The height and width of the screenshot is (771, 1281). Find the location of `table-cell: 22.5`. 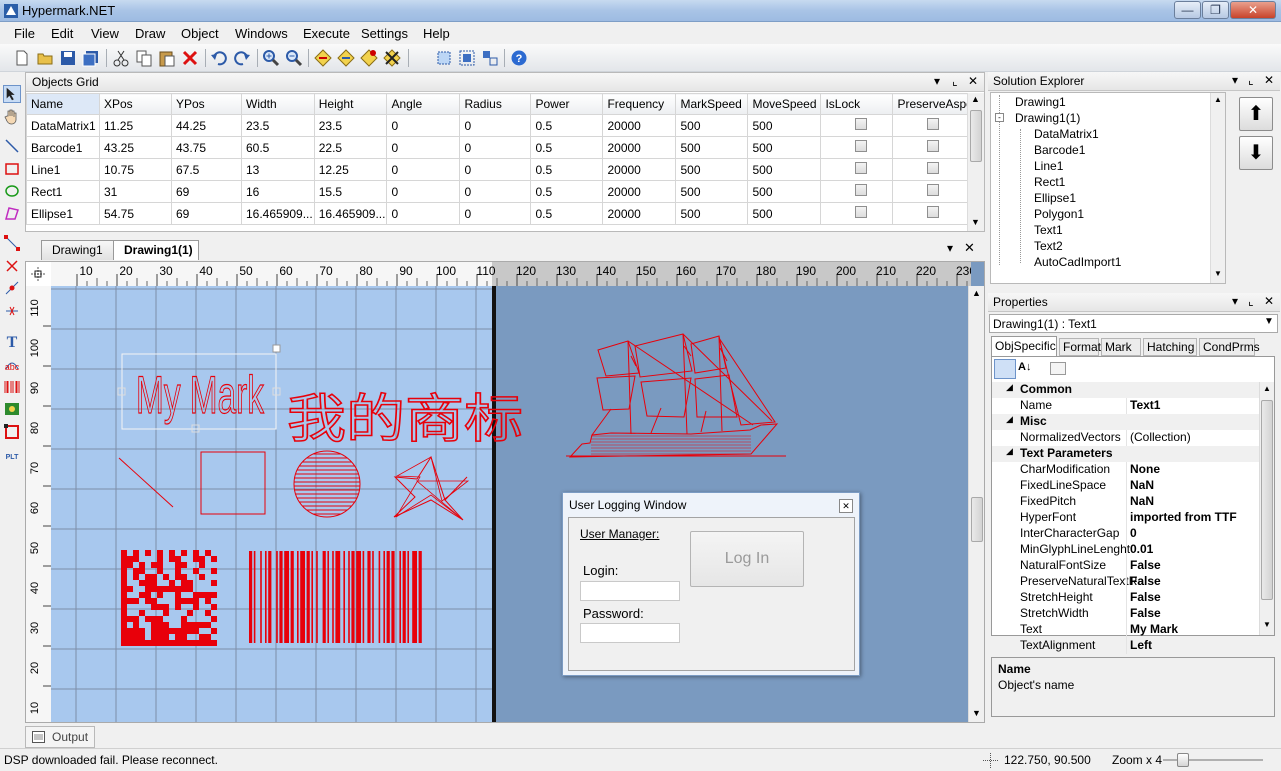

table-cell: 22.5 is located at coordinates (350, 147).